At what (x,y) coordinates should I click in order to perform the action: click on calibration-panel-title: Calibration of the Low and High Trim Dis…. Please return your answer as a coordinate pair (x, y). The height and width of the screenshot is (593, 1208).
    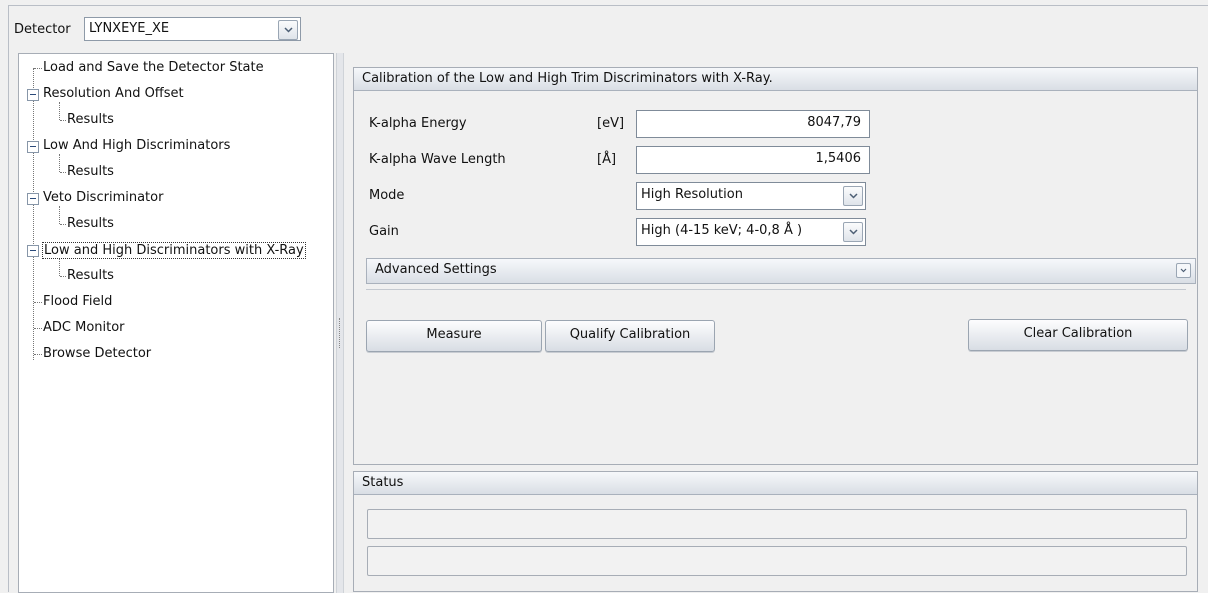
    Looking at the image, I should click on (775, 79).